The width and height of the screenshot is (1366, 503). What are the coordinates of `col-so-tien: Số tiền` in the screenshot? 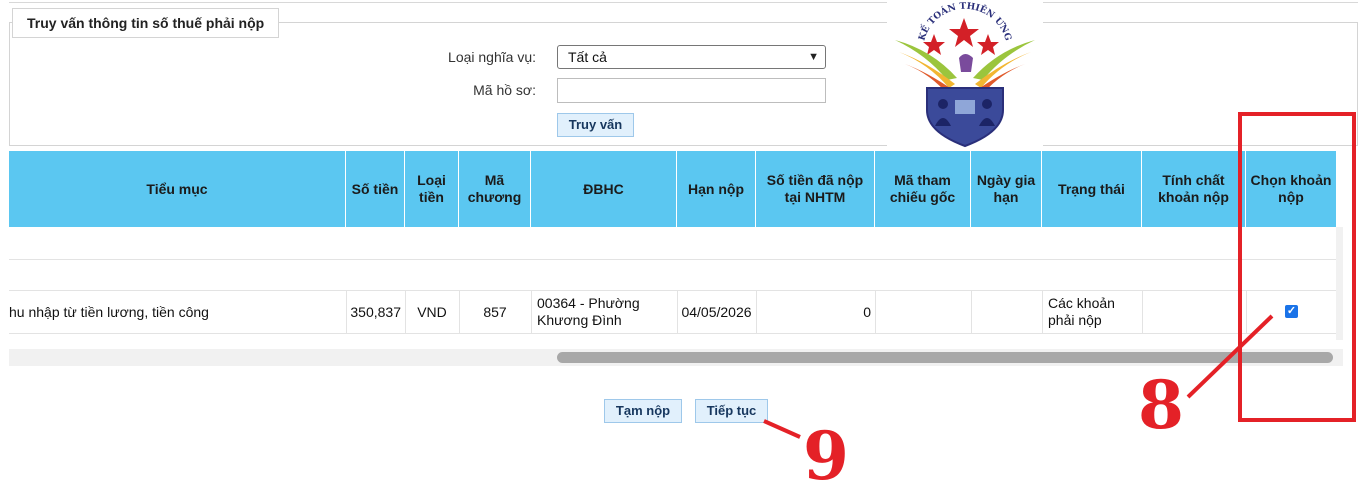 It's located at (375, 189).